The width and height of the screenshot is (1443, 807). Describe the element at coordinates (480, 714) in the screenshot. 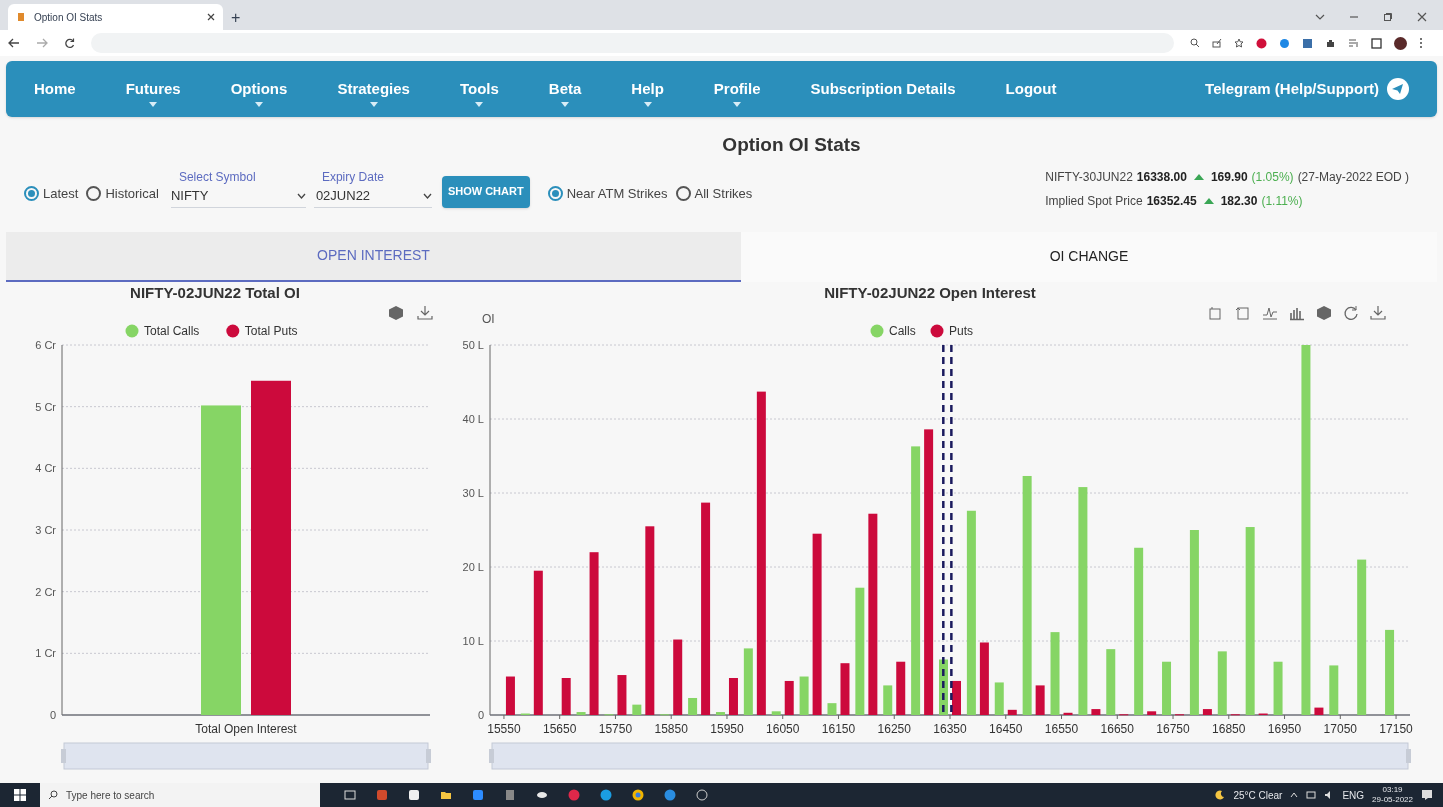

I see `axis-label: 0` at that location.